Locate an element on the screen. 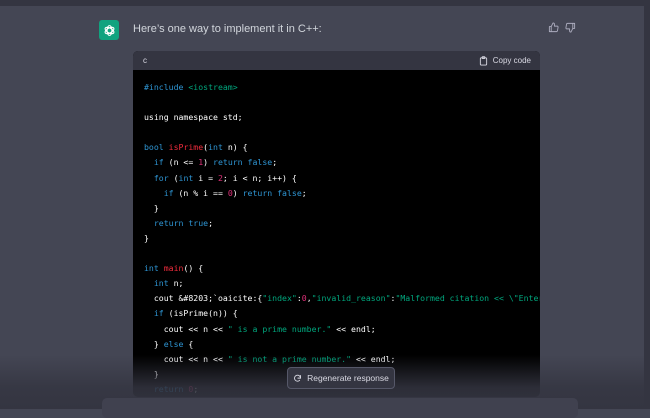 The width and height of the screenshot is (650, 418). code-language-label: c is located at coordinates (145, 60).